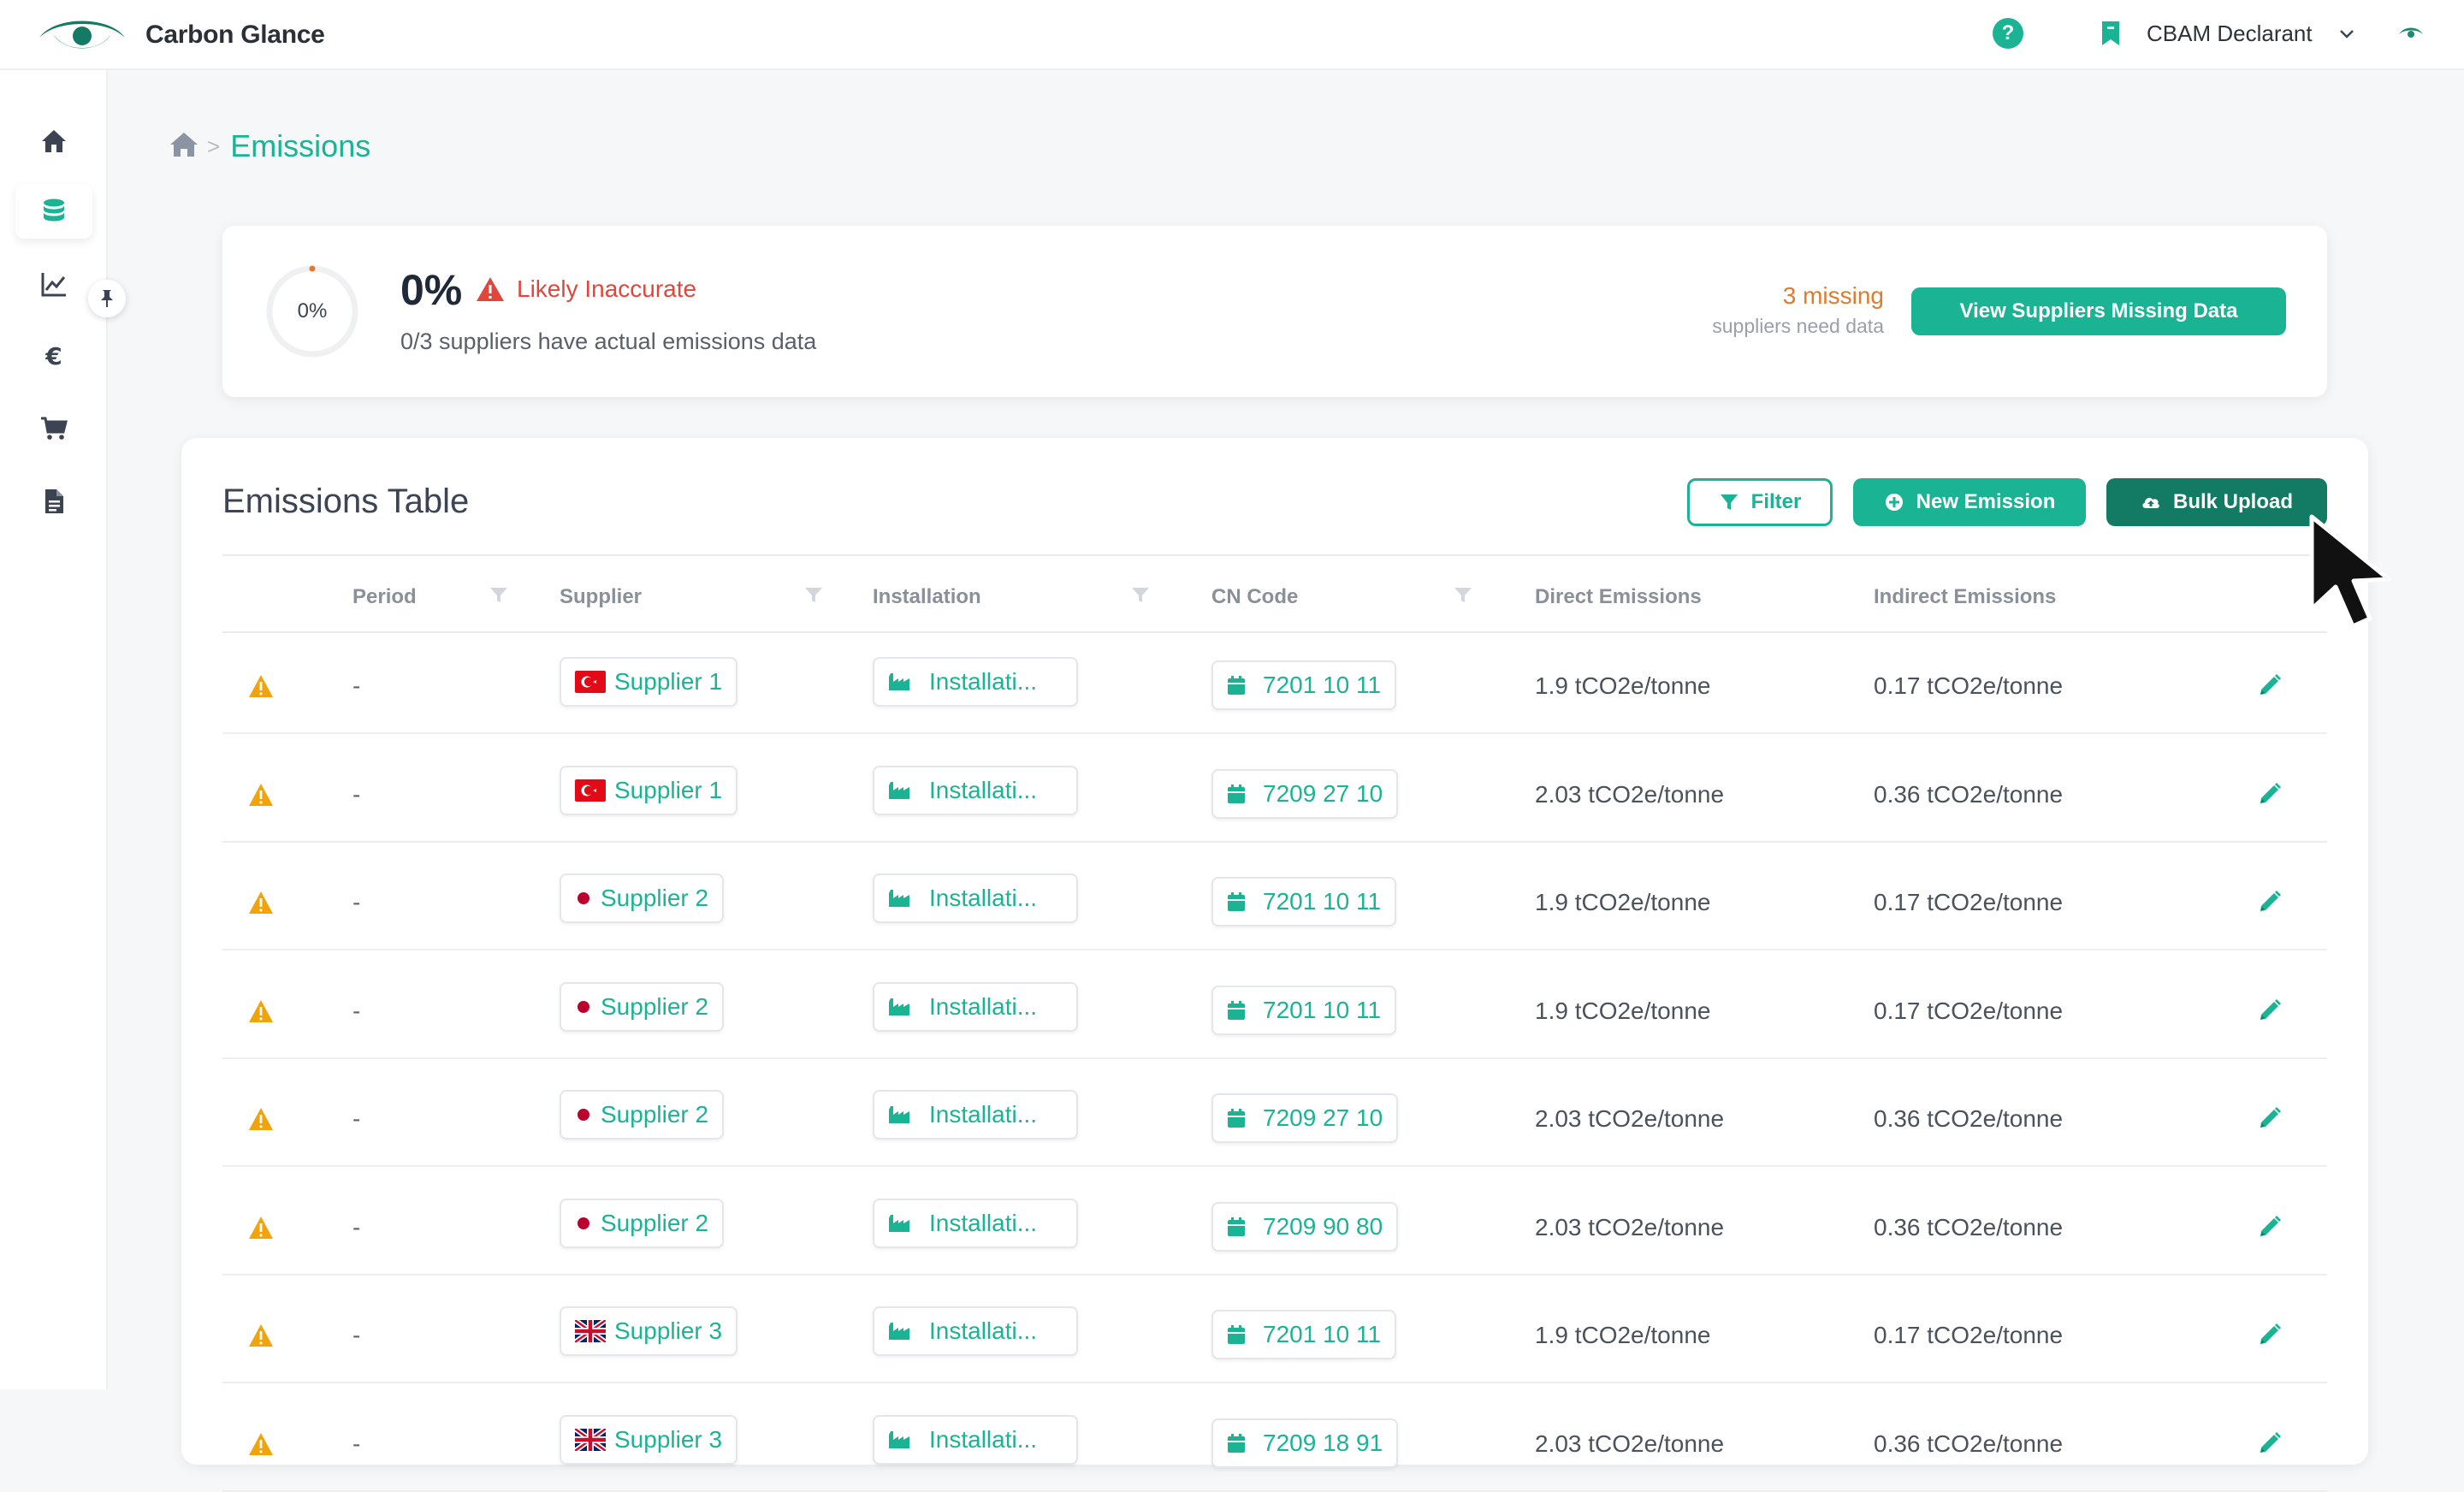  I want to click on progress-ring-label: 0%, so click(312, 311).